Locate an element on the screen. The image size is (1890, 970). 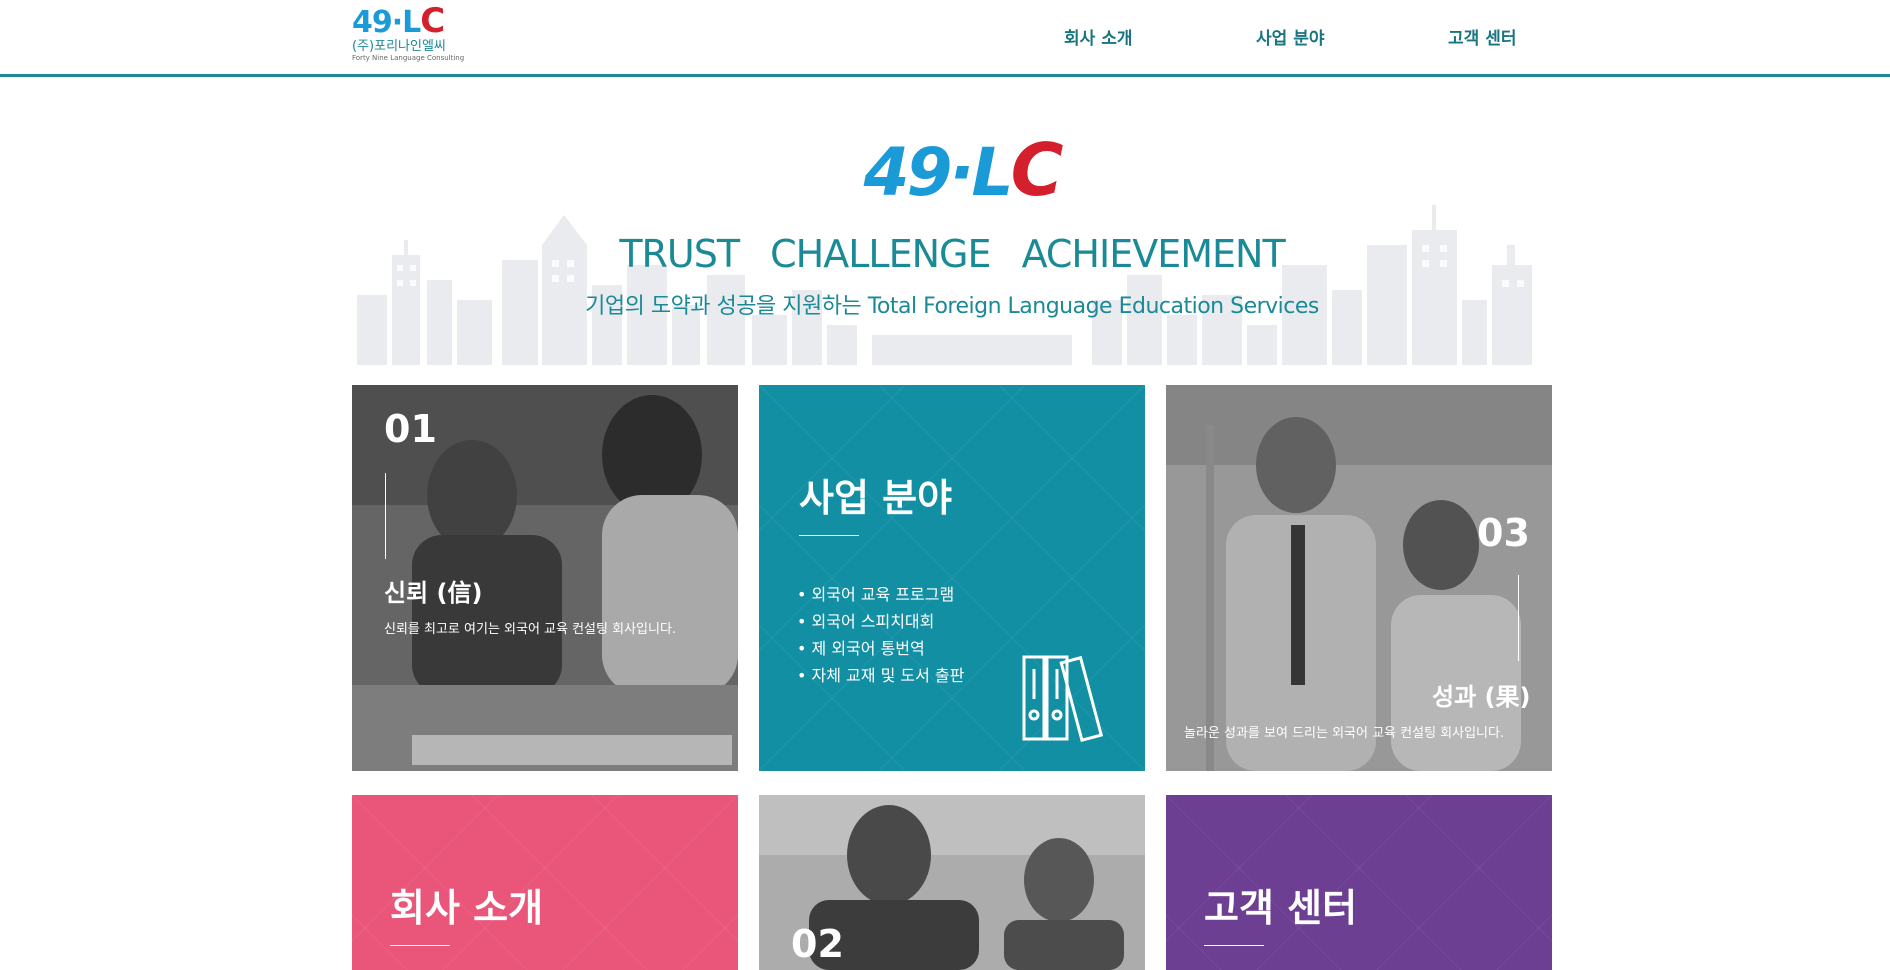
logo-mark: 49·LC is located at coordinates (398, 21).